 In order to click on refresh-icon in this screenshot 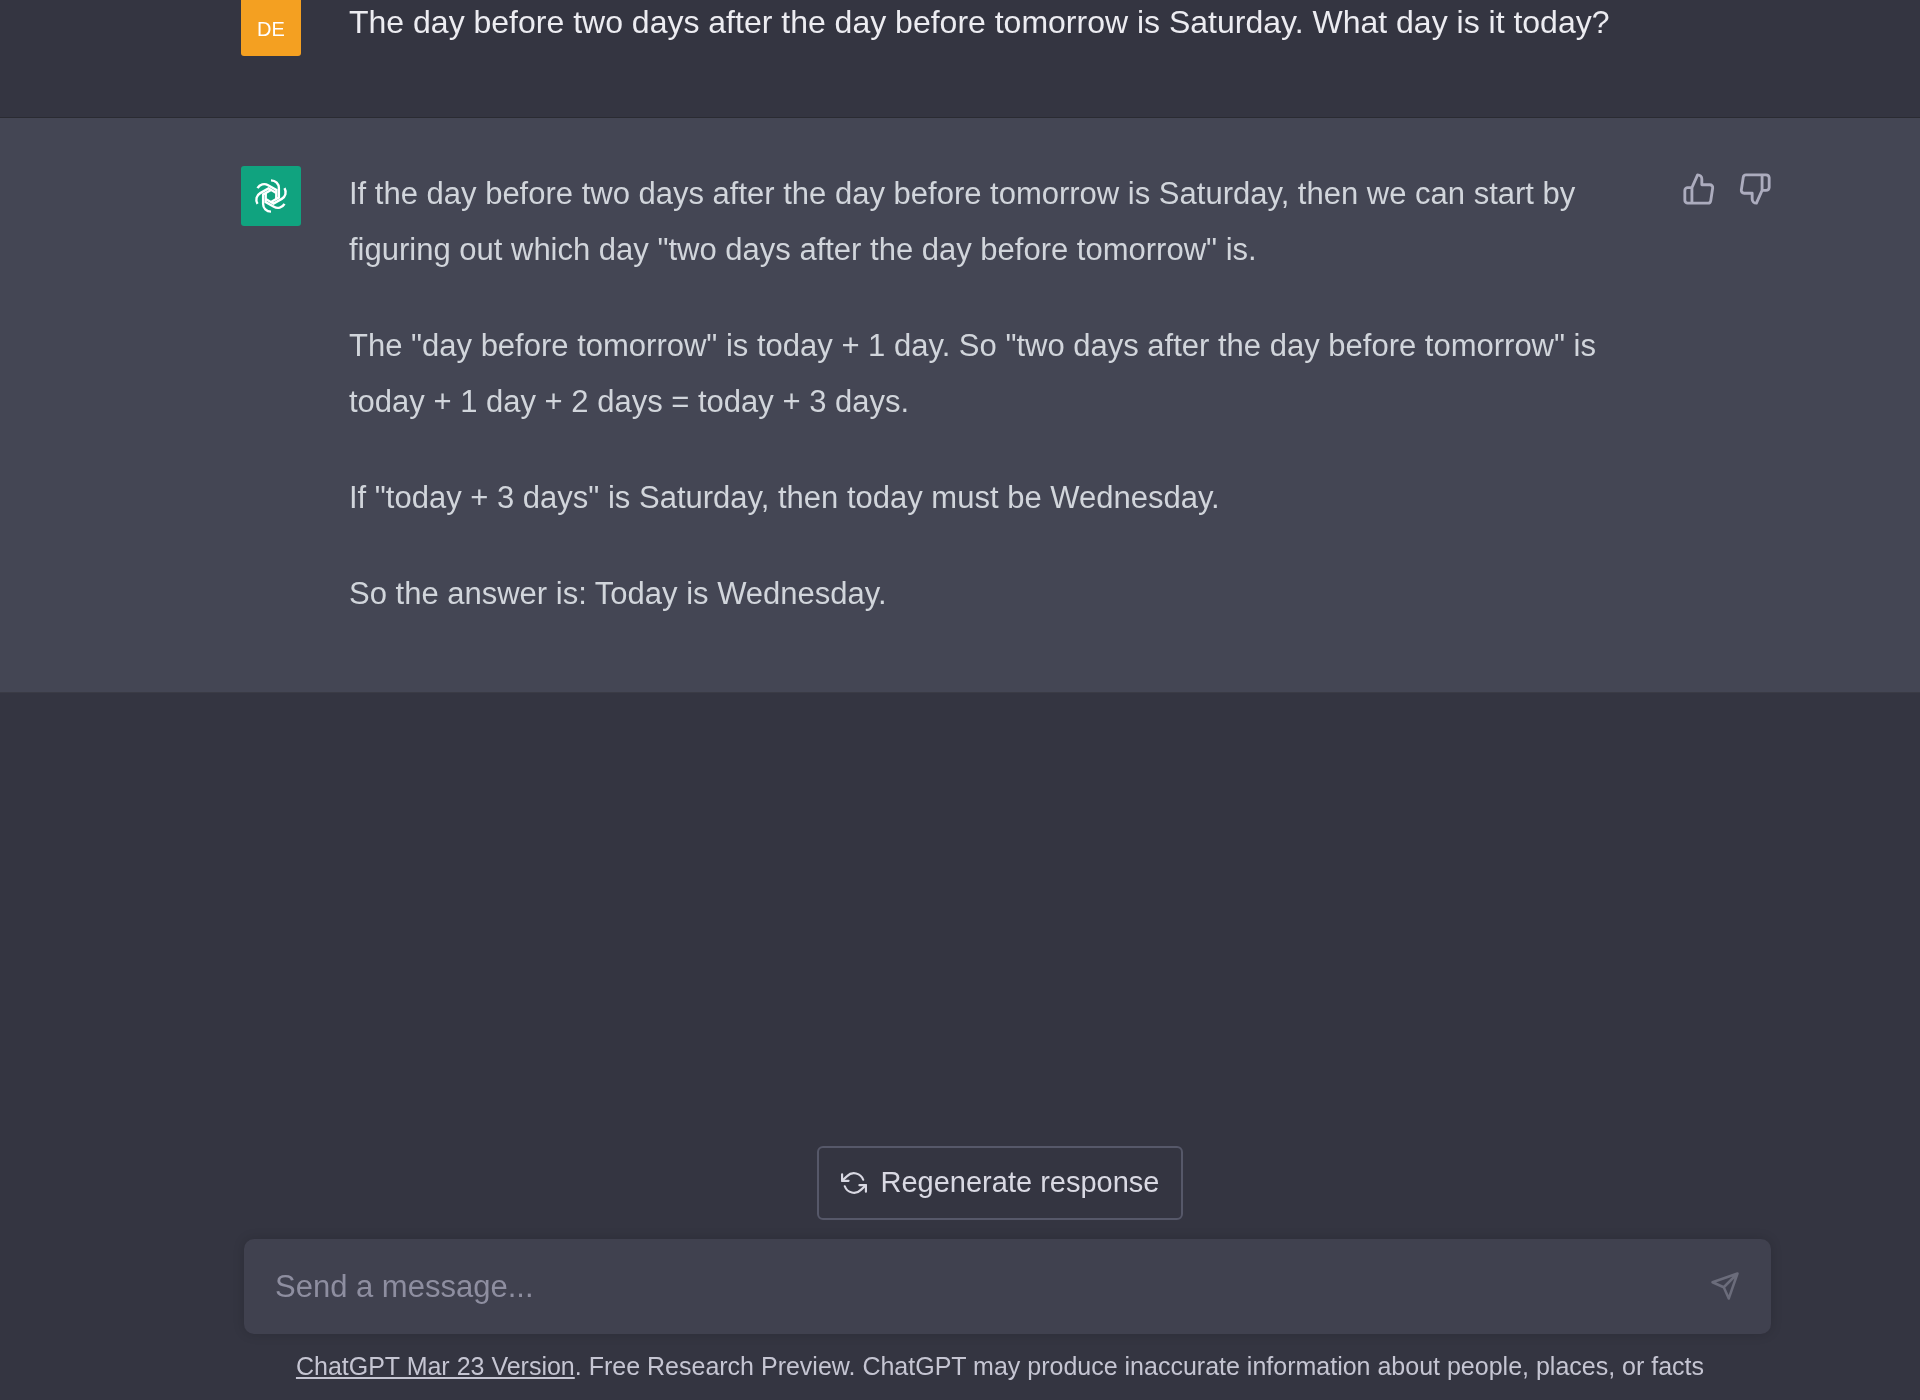, I will do `click(853, 1183)`.